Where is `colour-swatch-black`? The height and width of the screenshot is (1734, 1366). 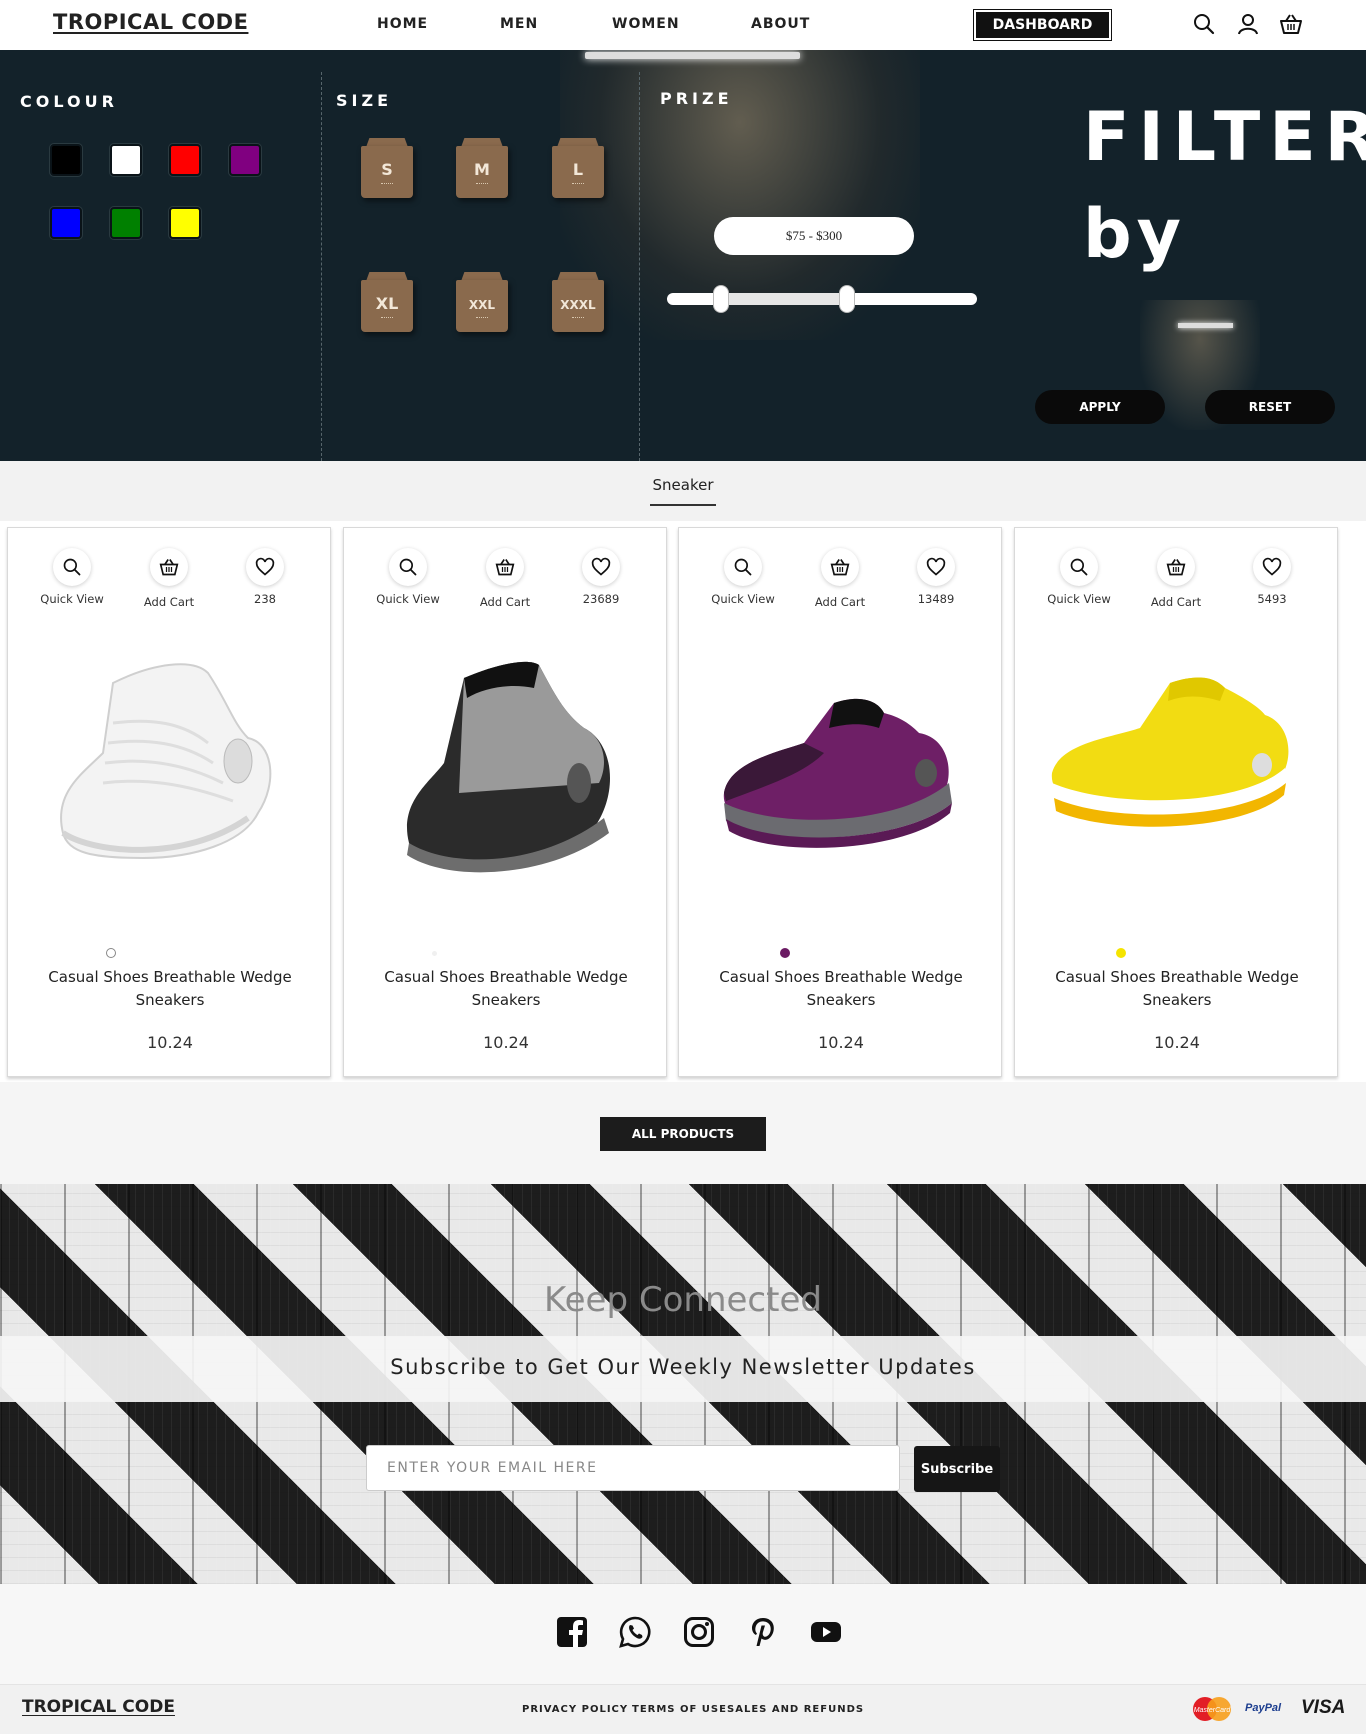
colour-swatch-black is located at coordinates (66, 160).